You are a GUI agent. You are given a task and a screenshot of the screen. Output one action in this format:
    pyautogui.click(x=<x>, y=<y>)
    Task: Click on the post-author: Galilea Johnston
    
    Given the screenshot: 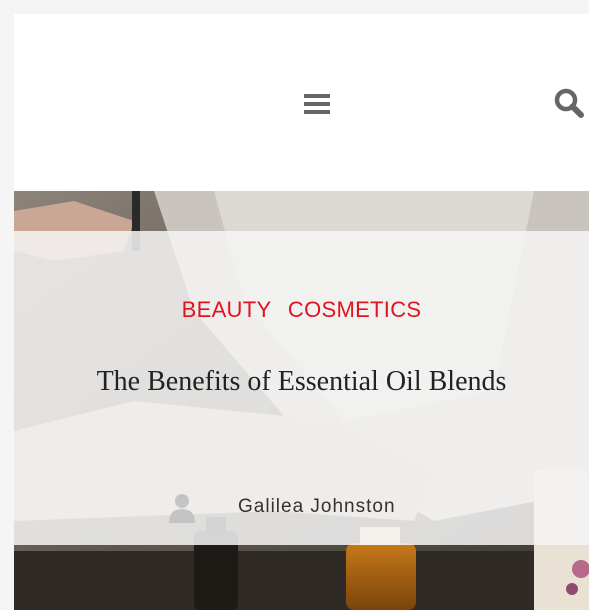 What is the action you would take?
    pyautogui.click(x=281, y=507)
    